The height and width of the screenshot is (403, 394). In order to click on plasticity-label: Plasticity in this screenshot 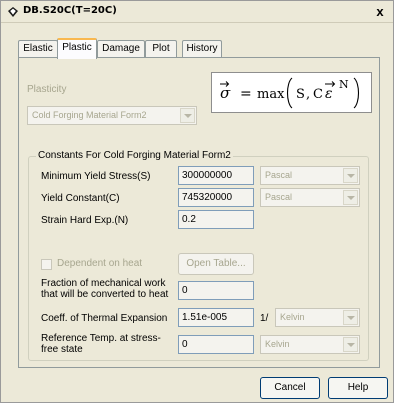, I will do `click(47, 89)`.